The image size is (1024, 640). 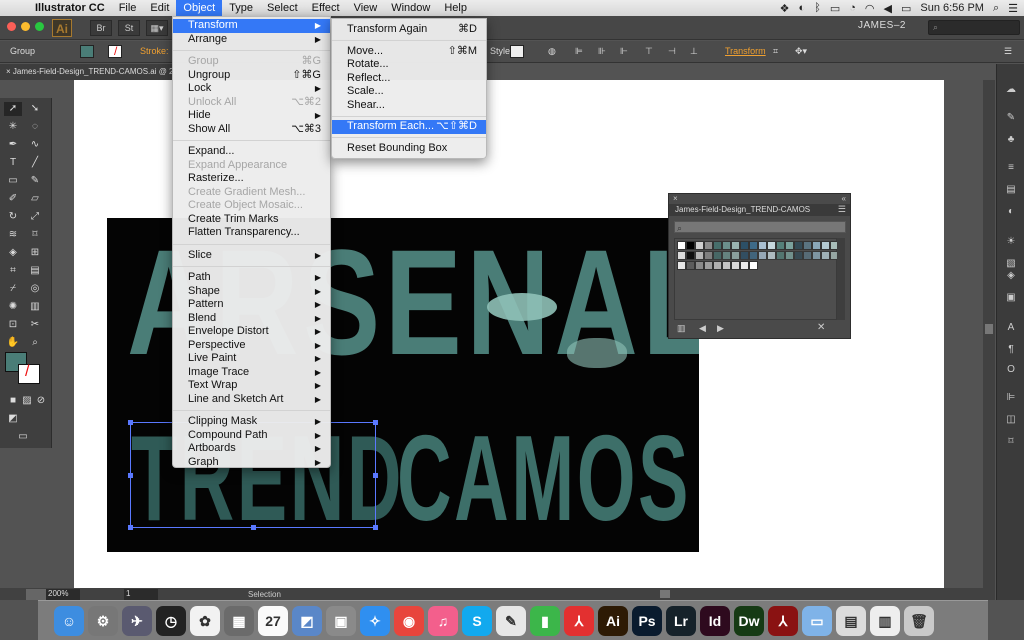 I want to click on menu-item-perspective: Perspective ▶, so click(x=251, y=346).